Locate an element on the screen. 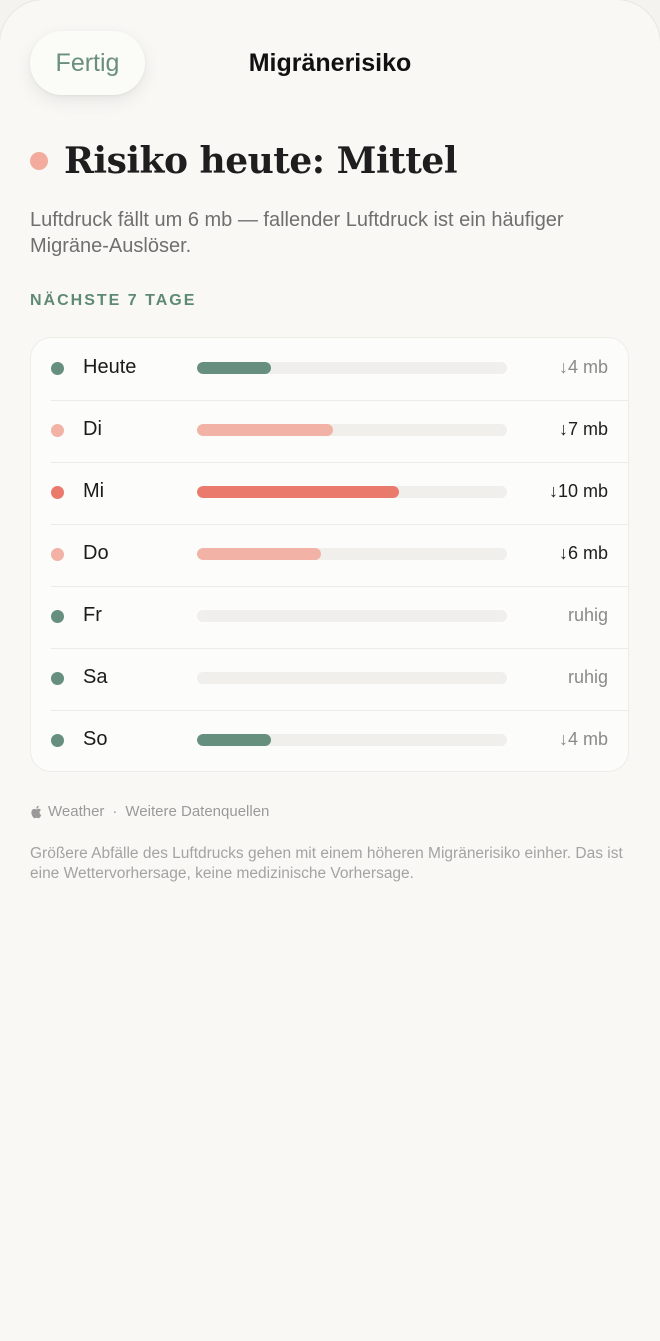  pressure-change-value: ↓10 mb is located at coordinates (578, 491).